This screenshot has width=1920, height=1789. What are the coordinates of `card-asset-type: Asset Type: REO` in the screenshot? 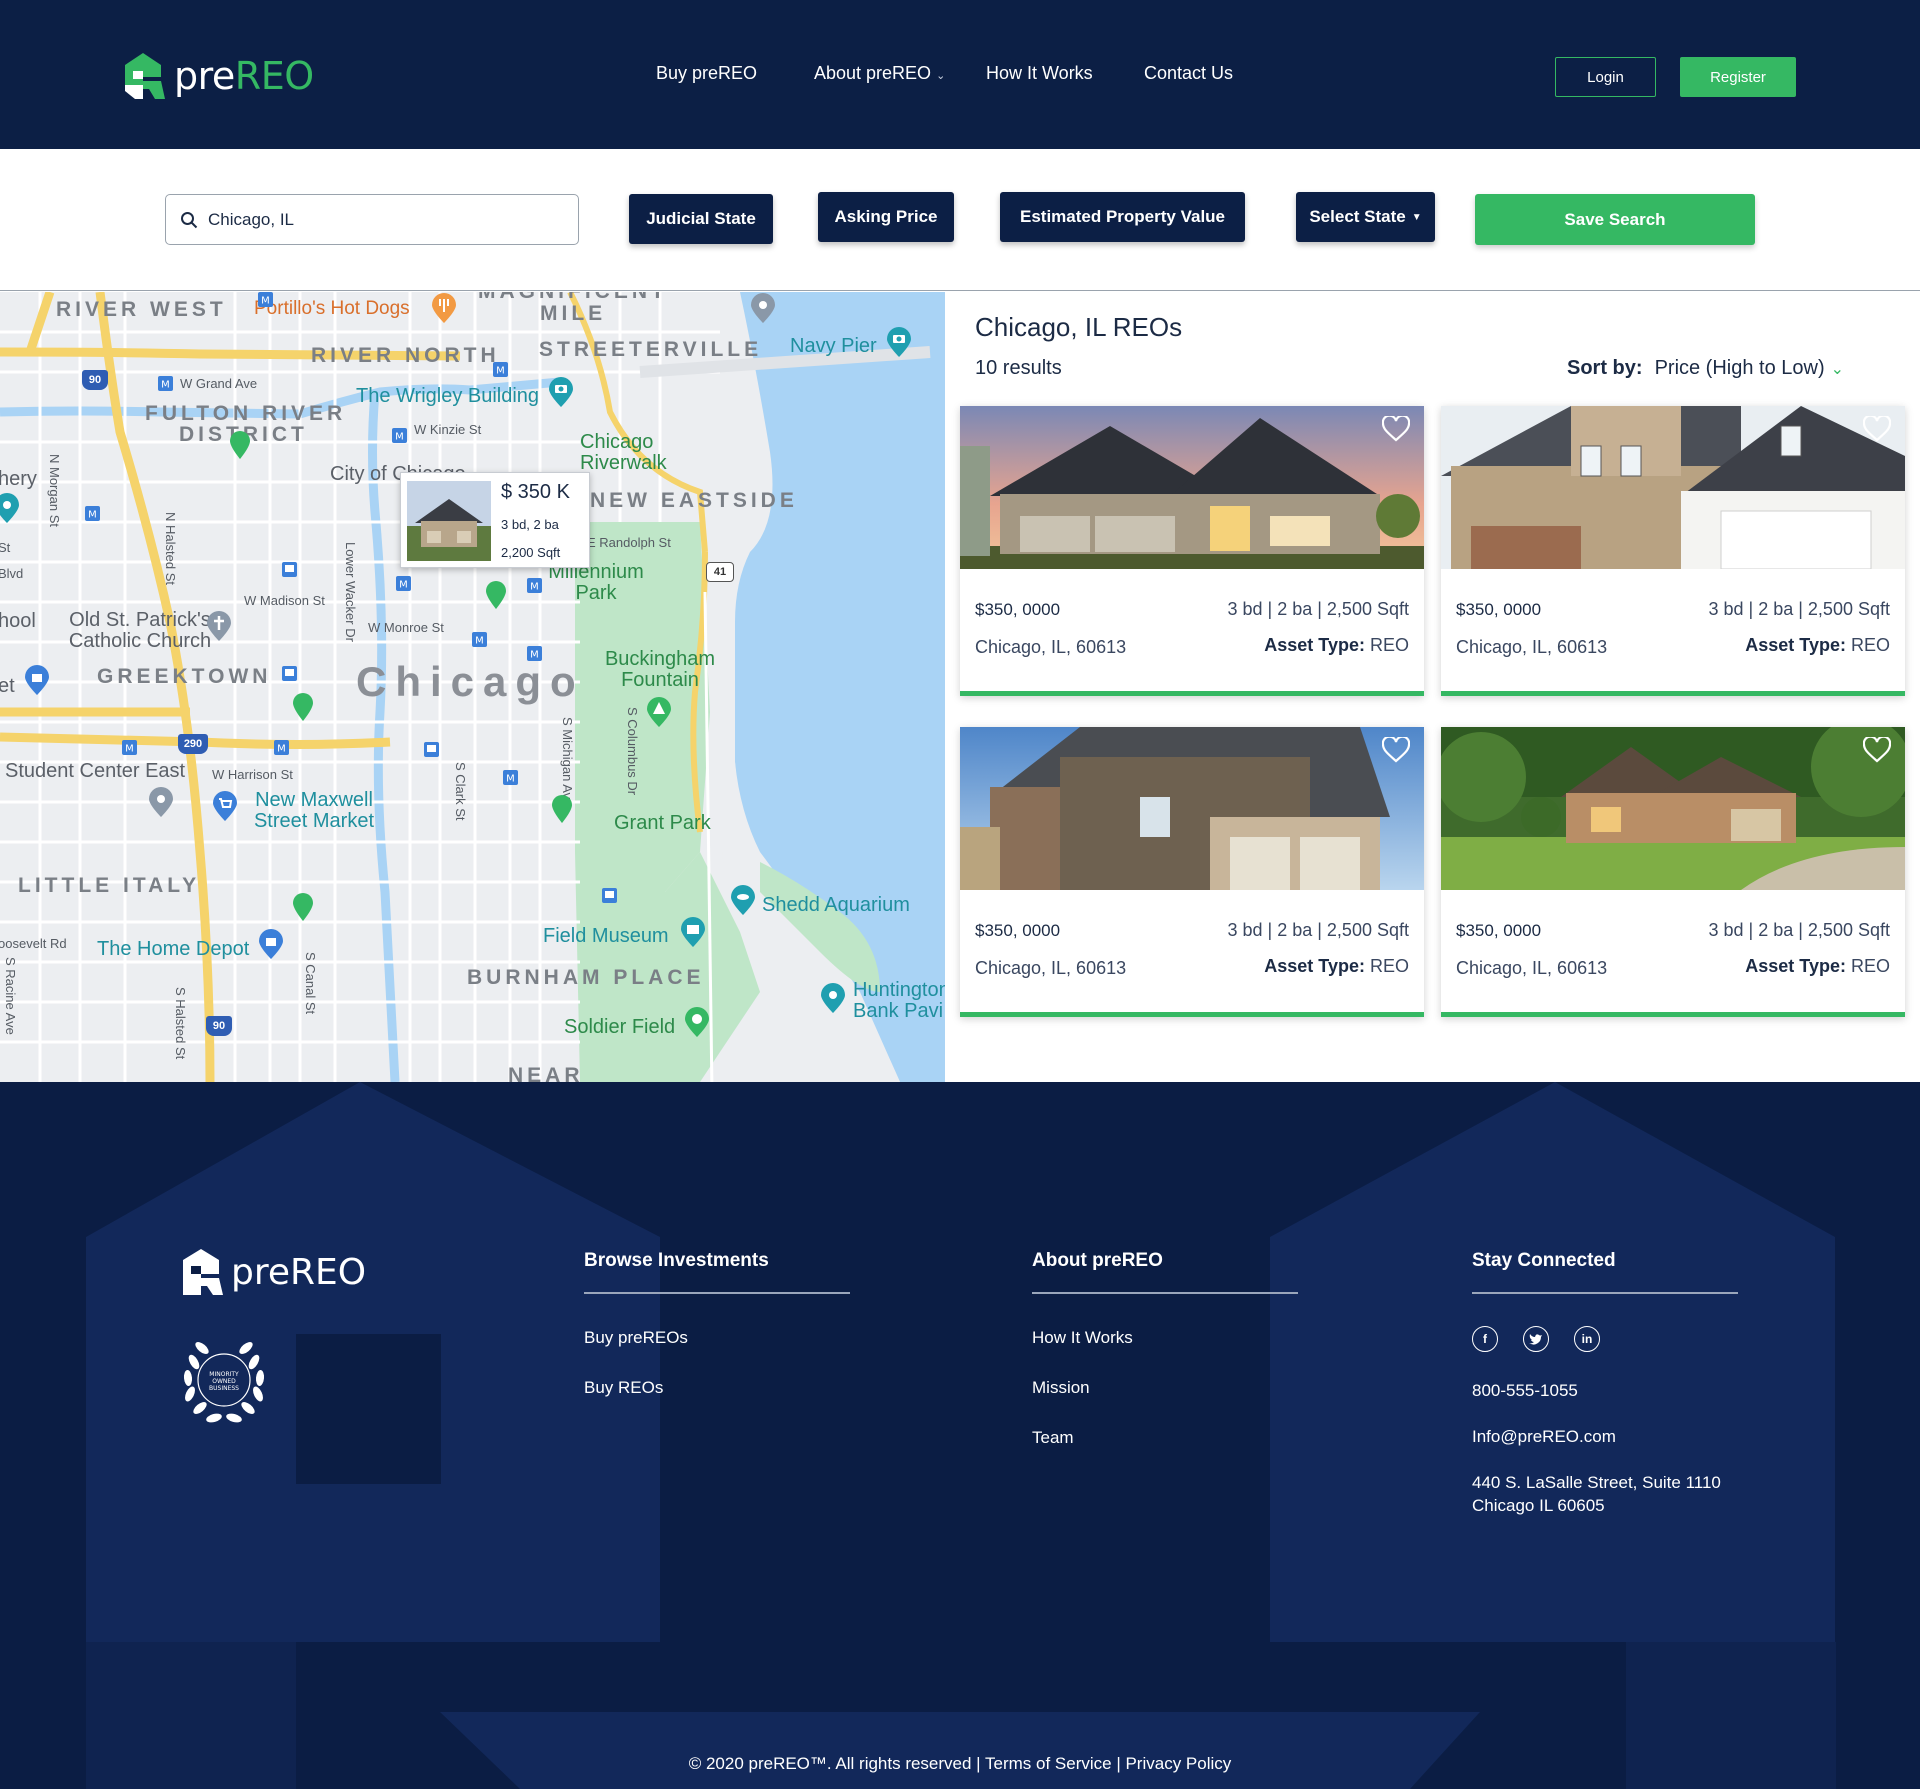 It's located at (1817, 645).